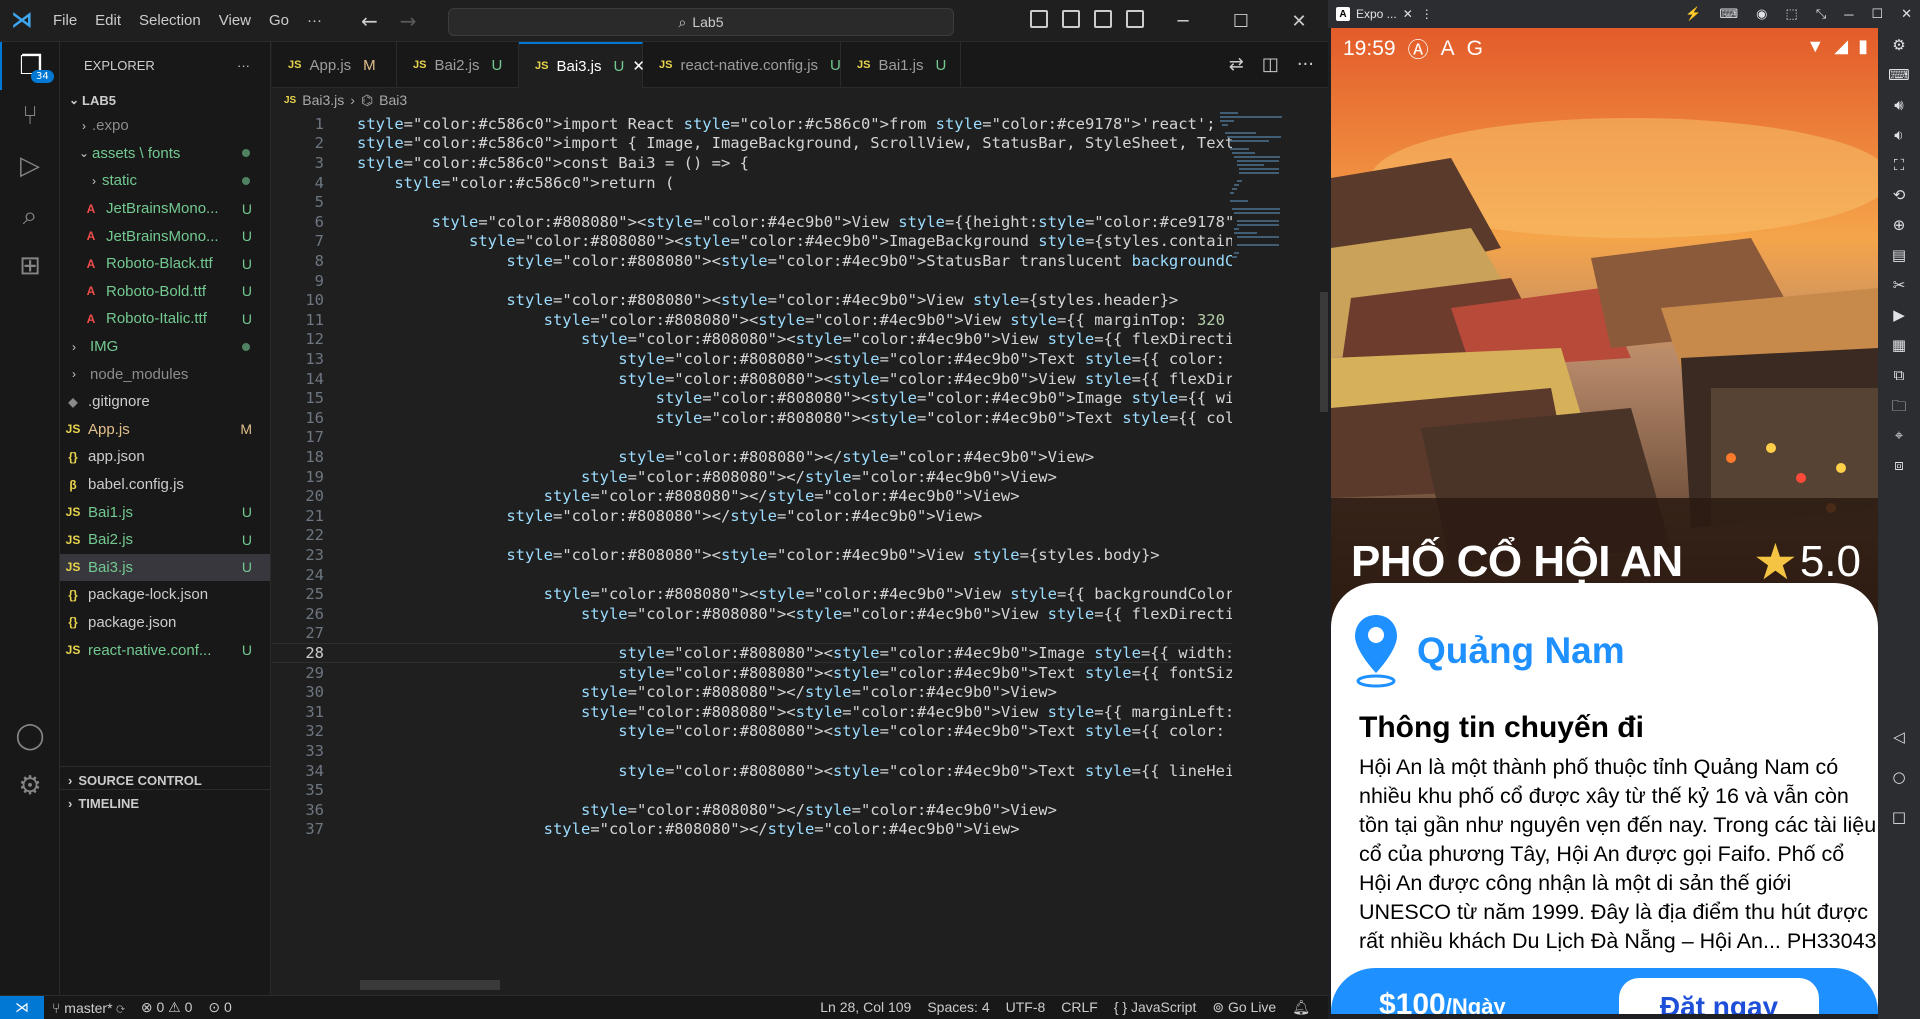 This screenshot has width=1920, height=1019. What do you see at coordinates (165, 540) in the screenshot?
I see `tree-file-bai2: JS Bai2.js U` at bounding box center [165, 540].